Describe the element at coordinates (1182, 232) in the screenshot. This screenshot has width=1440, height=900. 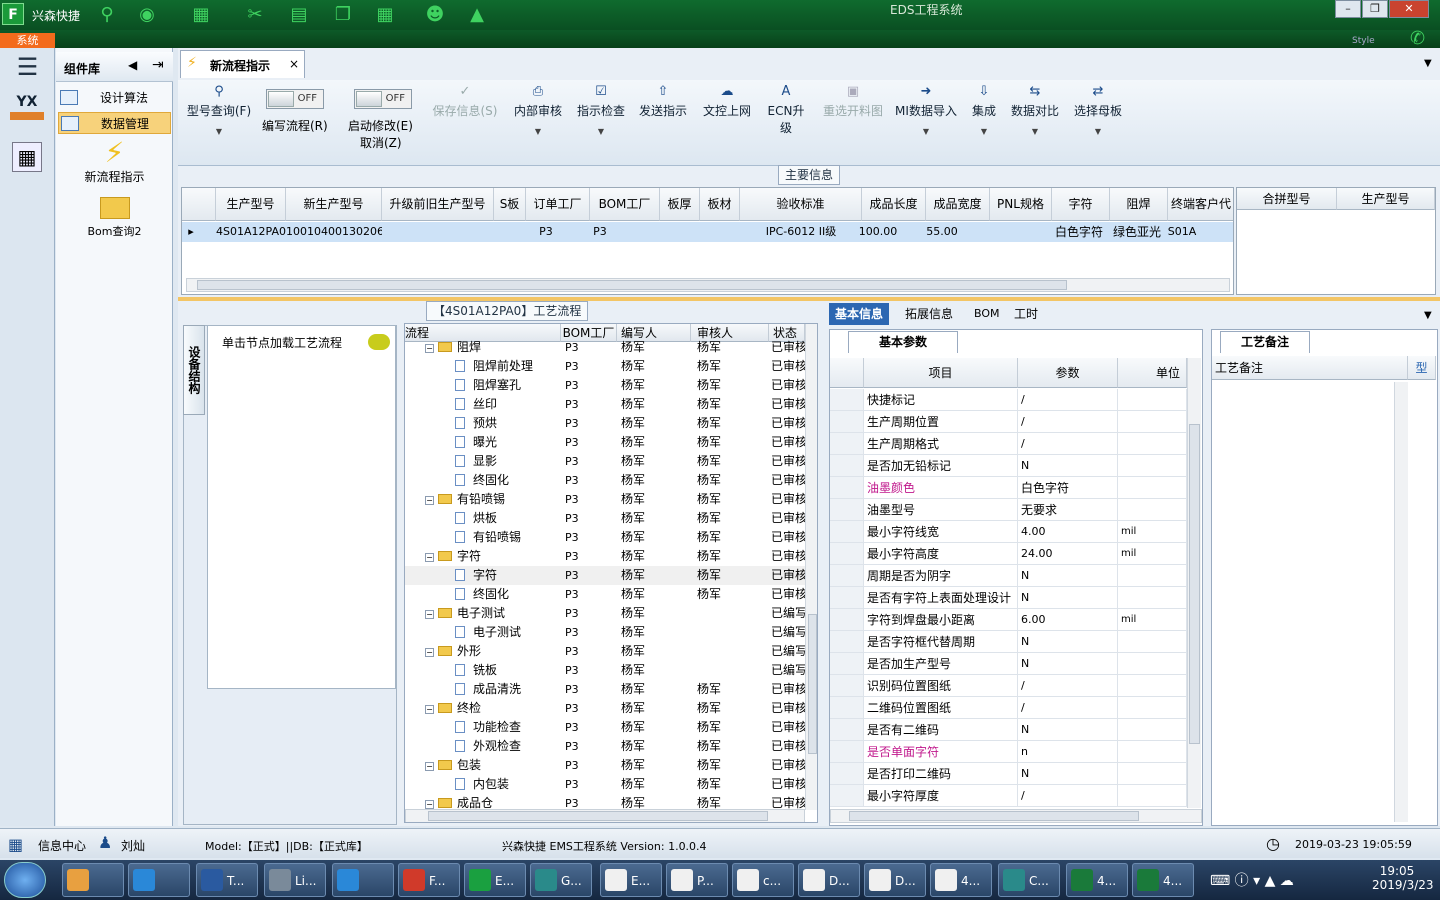
I see `cell: S01A` at that location.